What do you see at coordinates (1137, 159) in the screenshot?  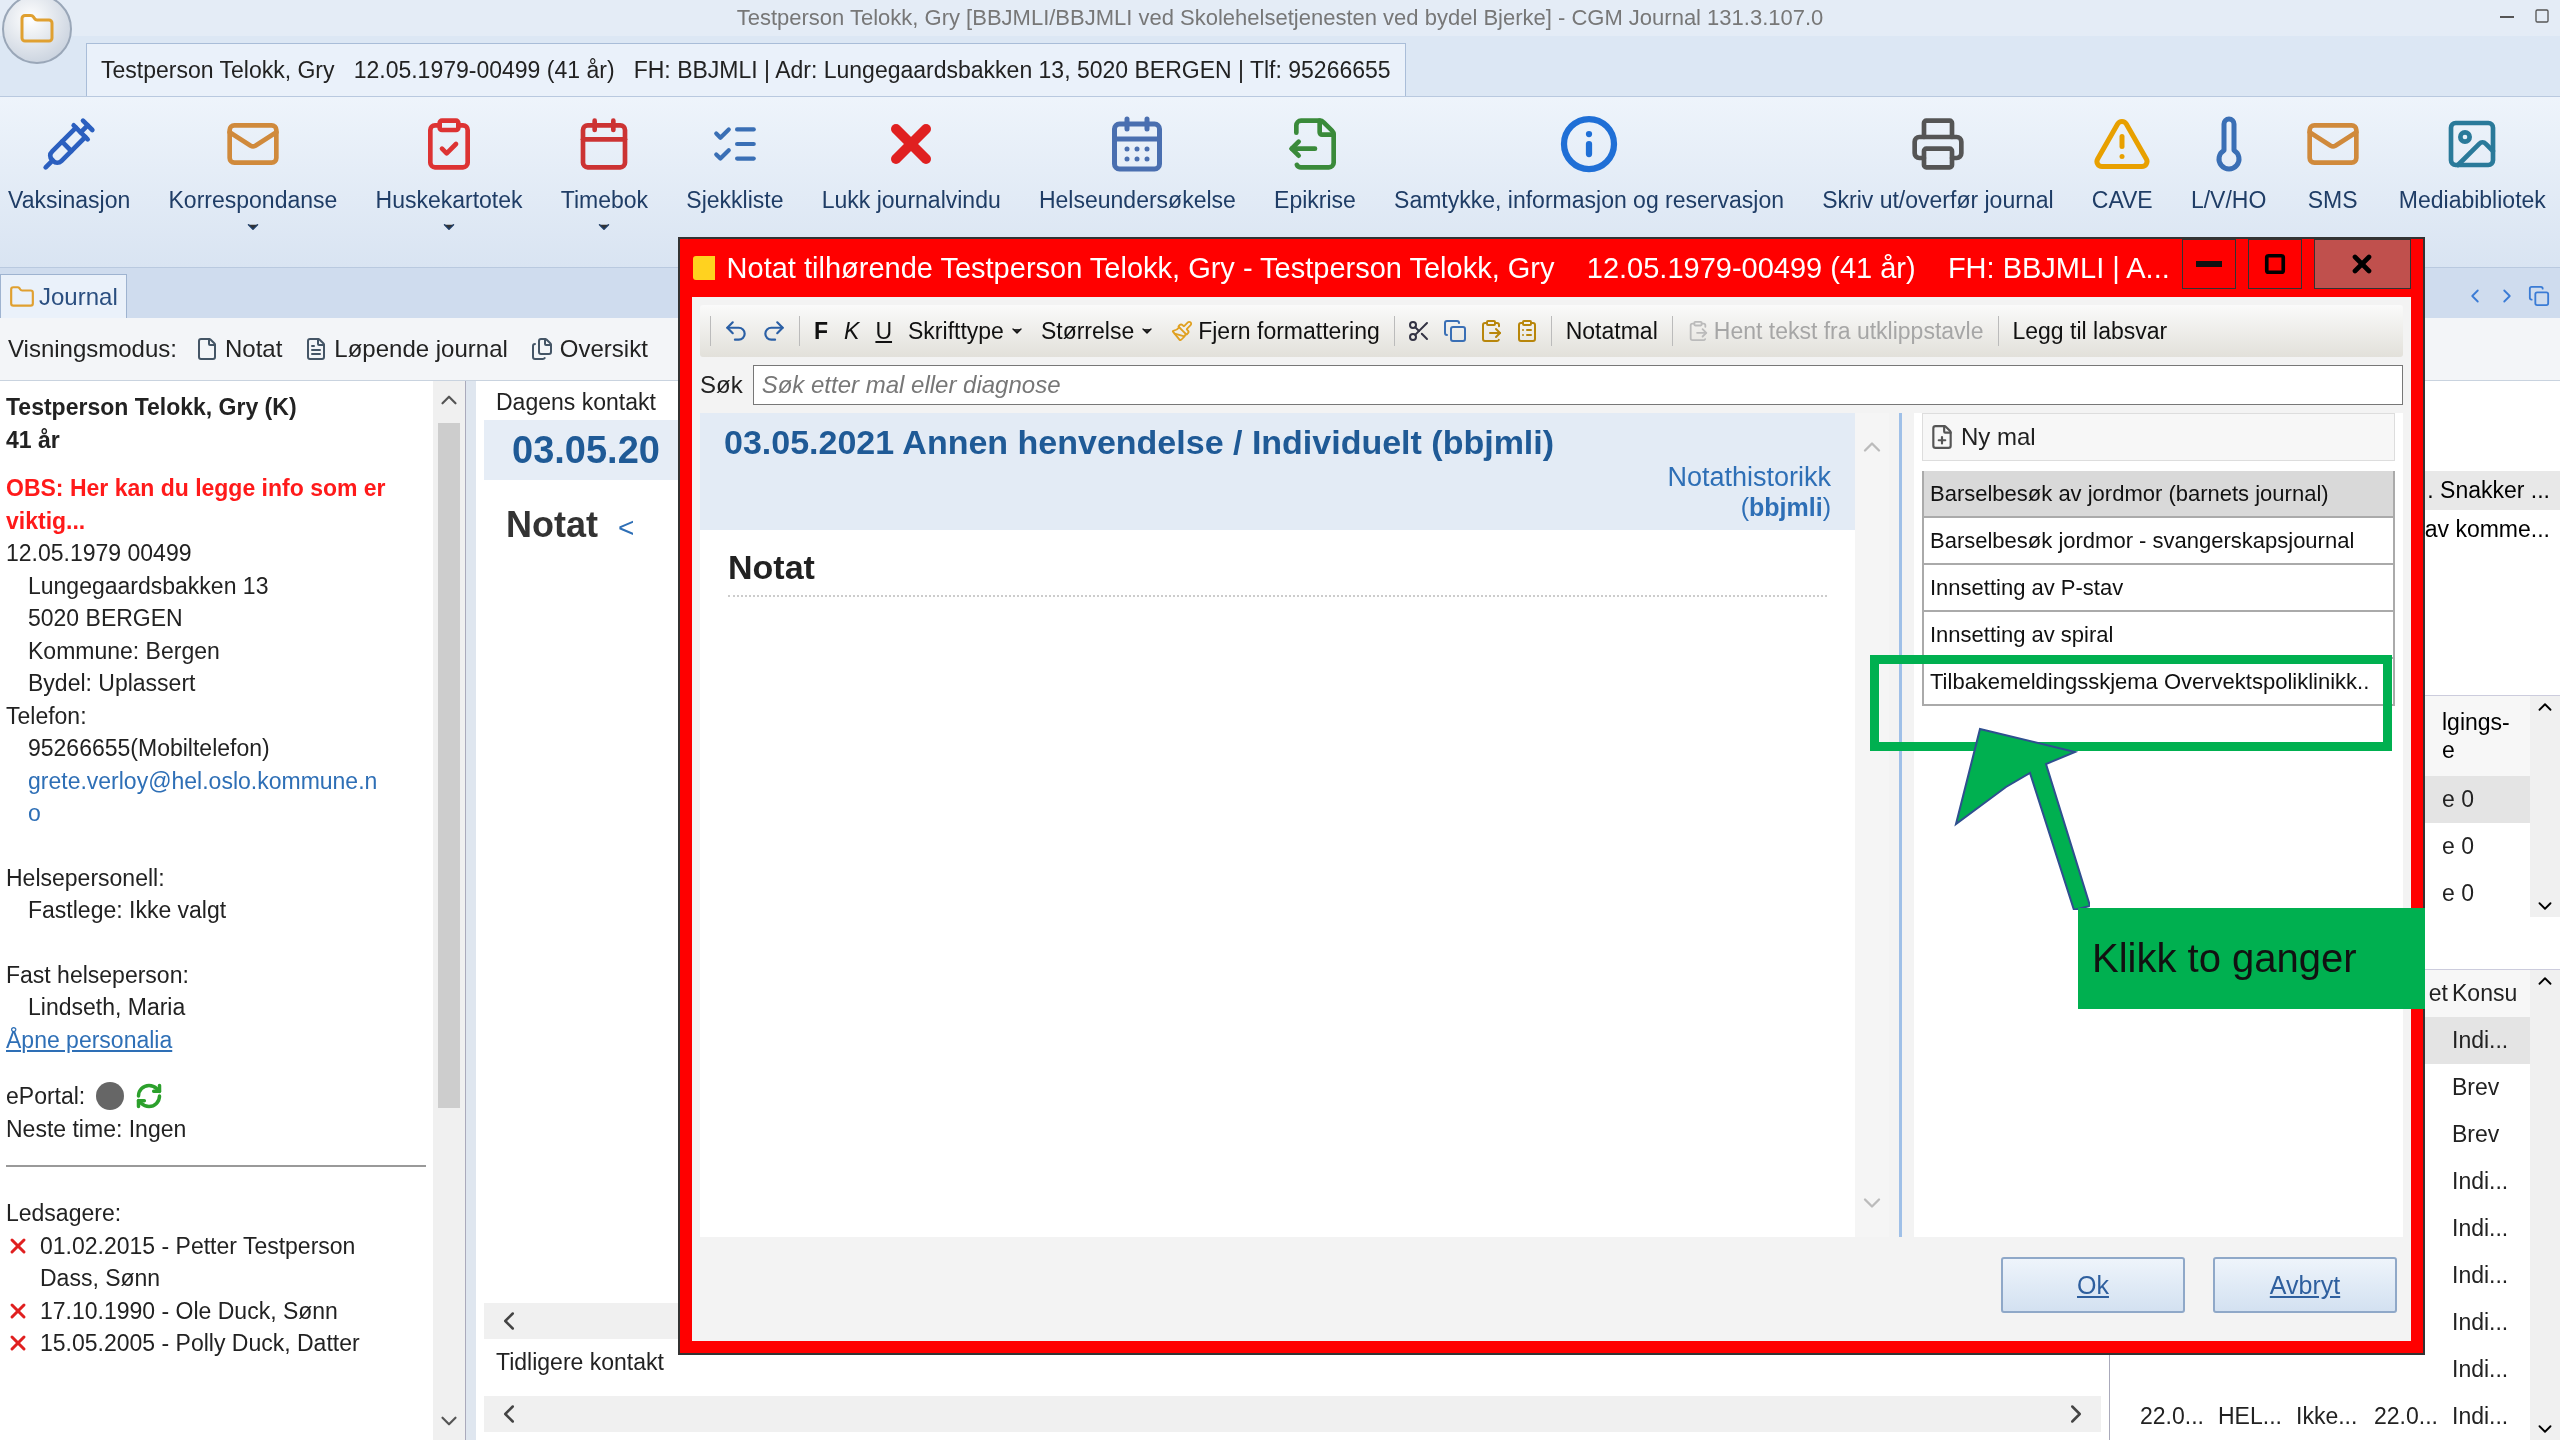 I see `ribbon-button: Helseundersøkelse` at bounding box center [1137, 159].